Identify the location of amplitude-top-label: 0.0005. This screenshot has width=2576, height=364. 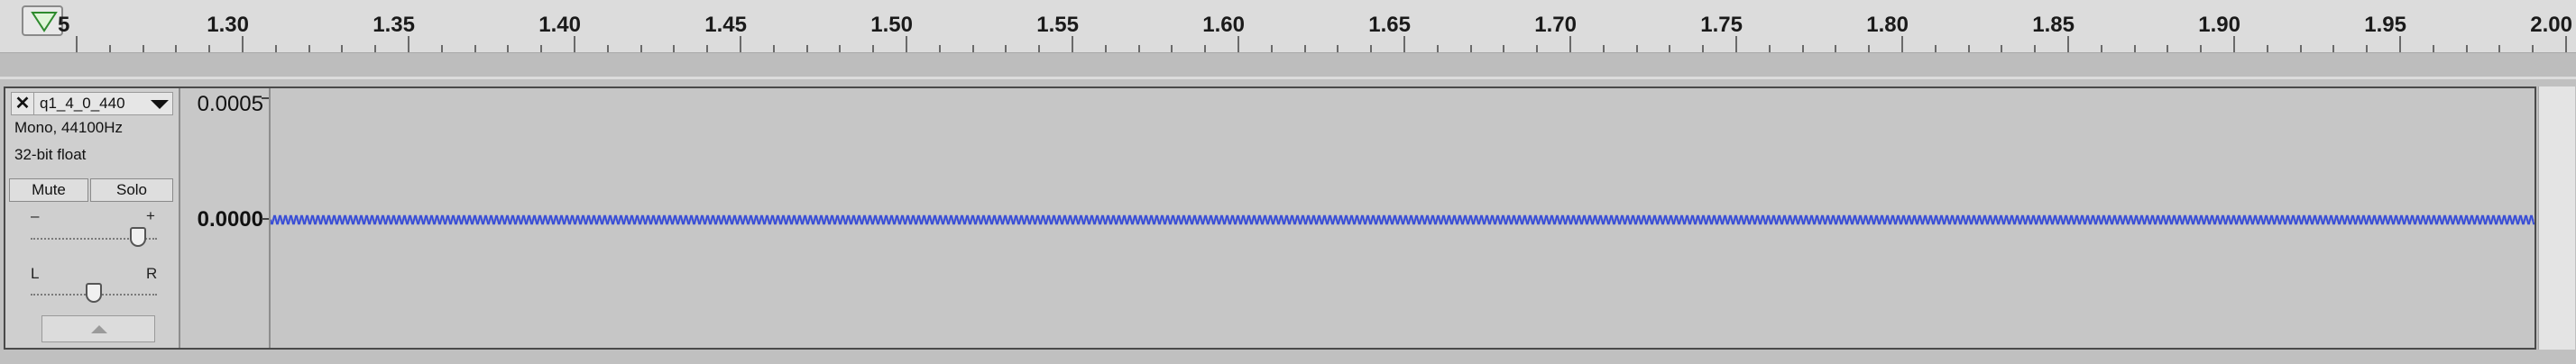
(230, 104).